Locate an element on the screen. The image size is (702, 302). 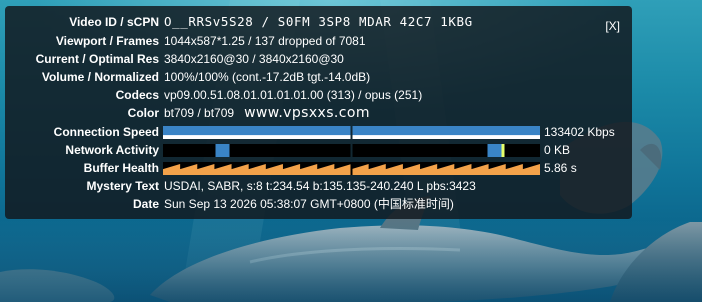
buffer-health-divider is located at coordinates (351, 168).